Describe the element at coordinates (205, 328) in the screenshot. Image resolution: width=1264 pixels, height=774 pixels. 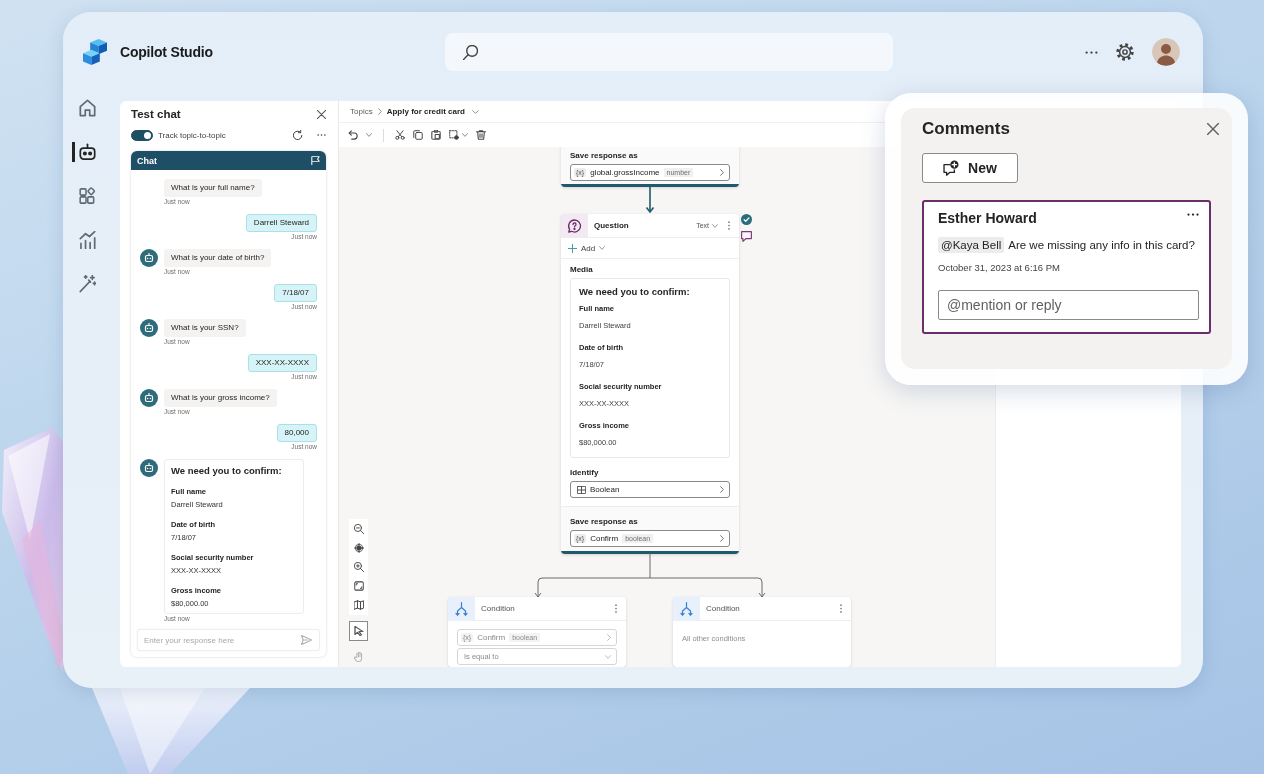
I see `bot-message: What is your SSN?` at that location.